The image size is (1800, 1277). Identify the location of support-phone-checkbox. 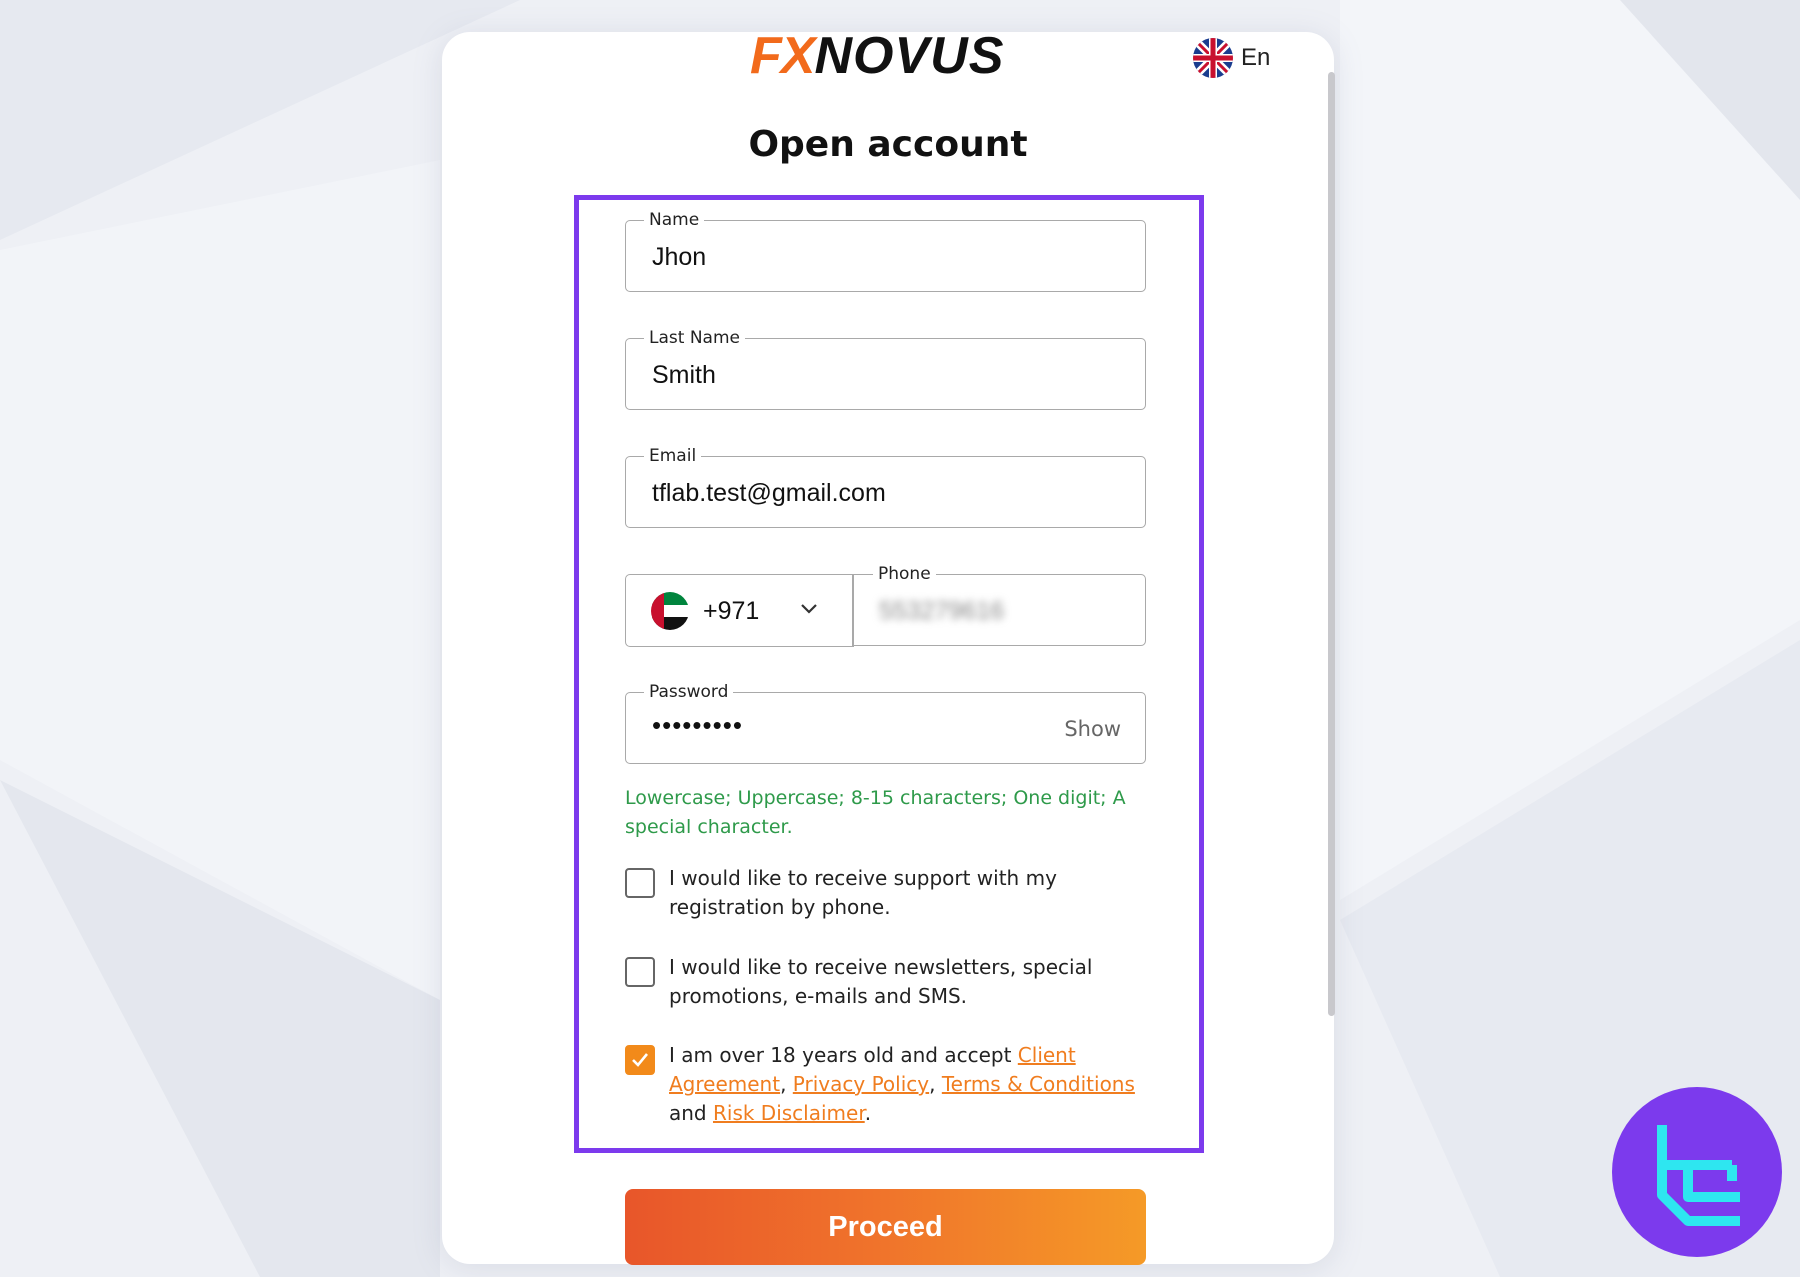
(640, 883).